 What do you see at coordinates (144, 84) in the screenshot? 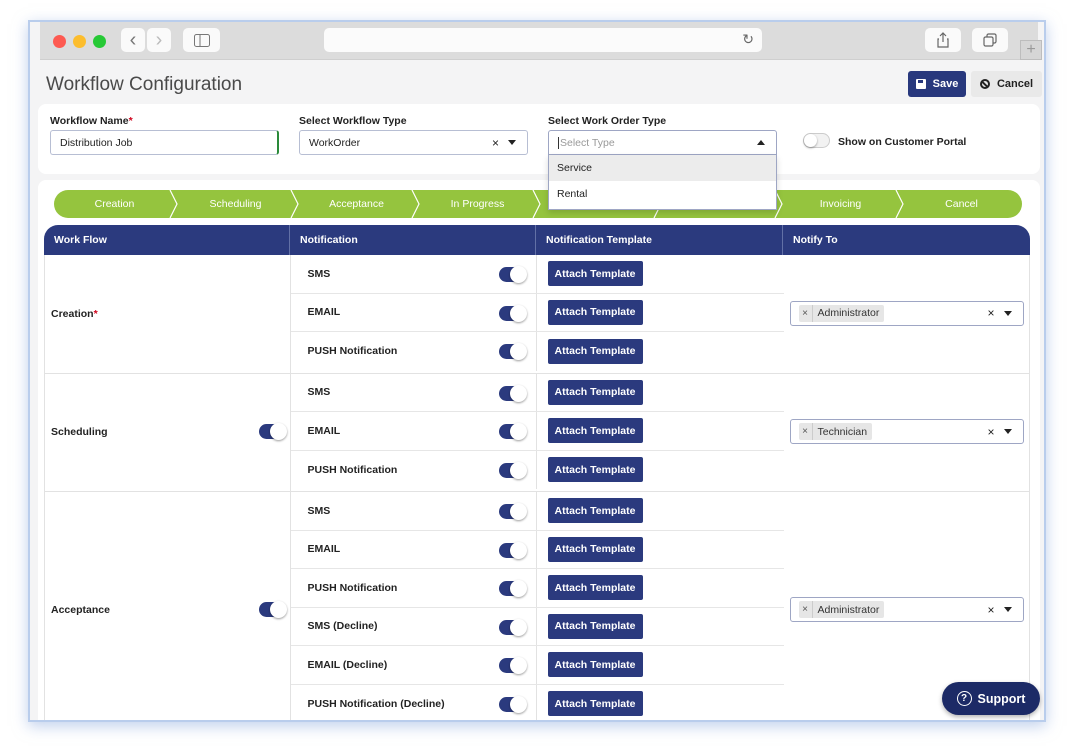
I see `page-title: Workflow Configuration` at bounding box center [144, 84].